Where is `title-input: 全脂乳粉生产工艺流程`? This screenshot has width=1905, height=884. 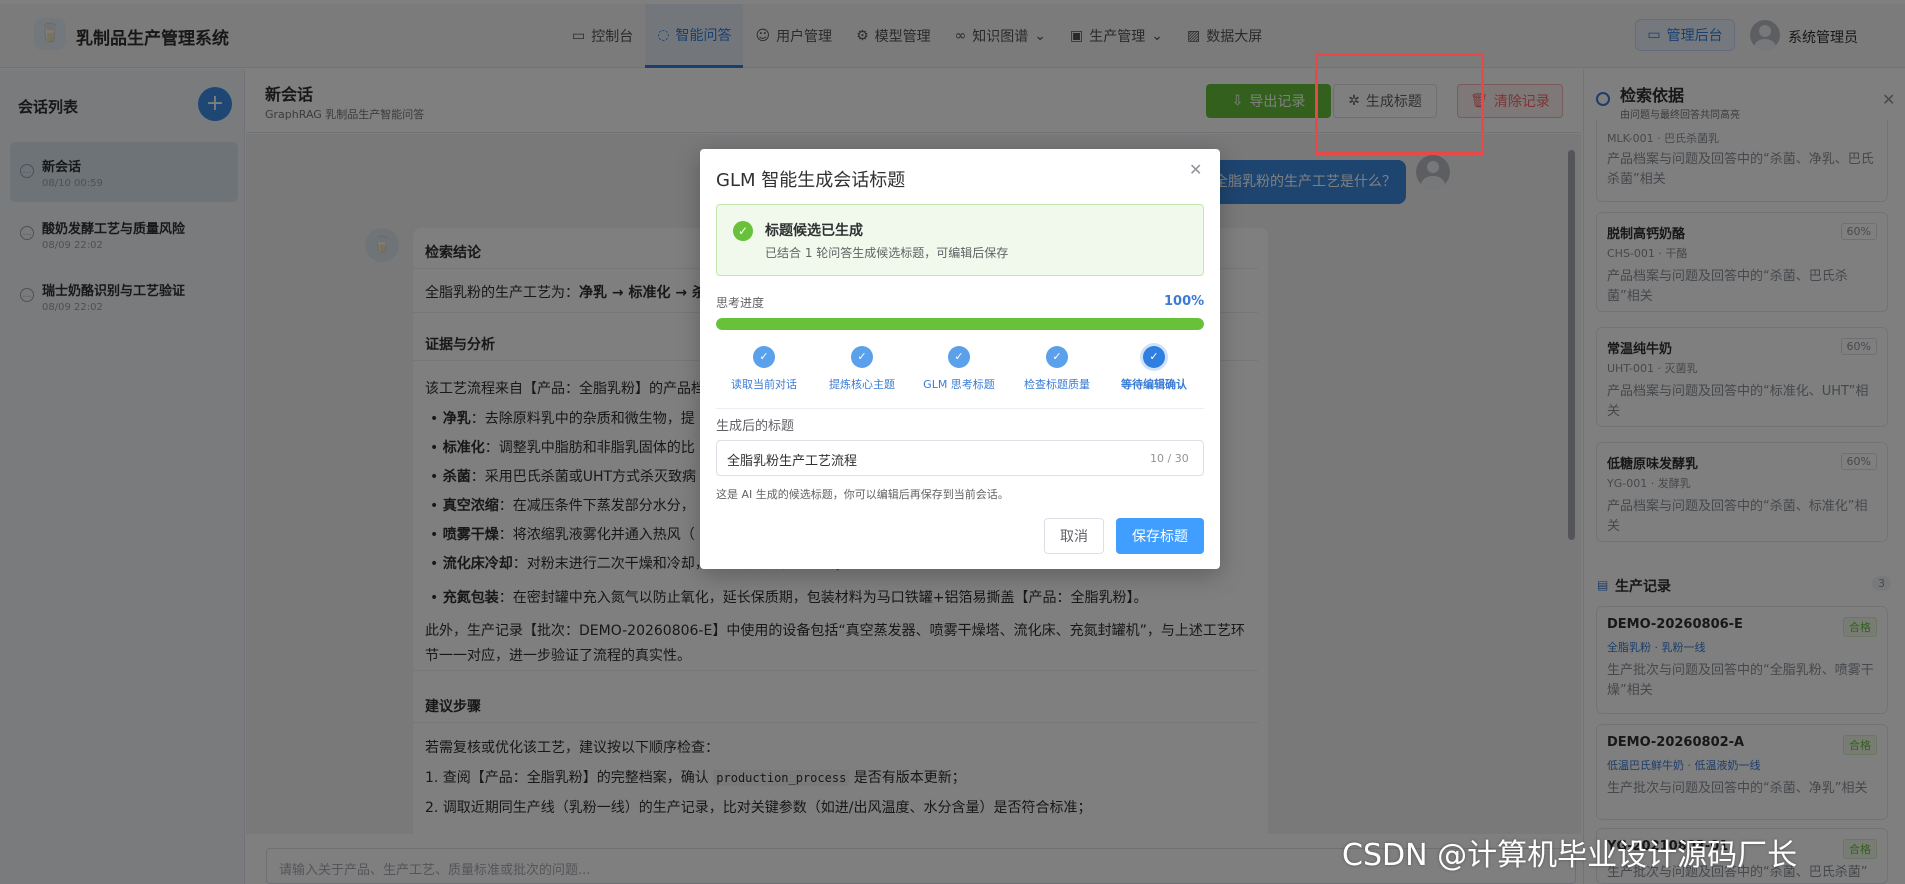 title-input: 全脂乳粉生产工艺流程 is located at coordinates (960, 458).